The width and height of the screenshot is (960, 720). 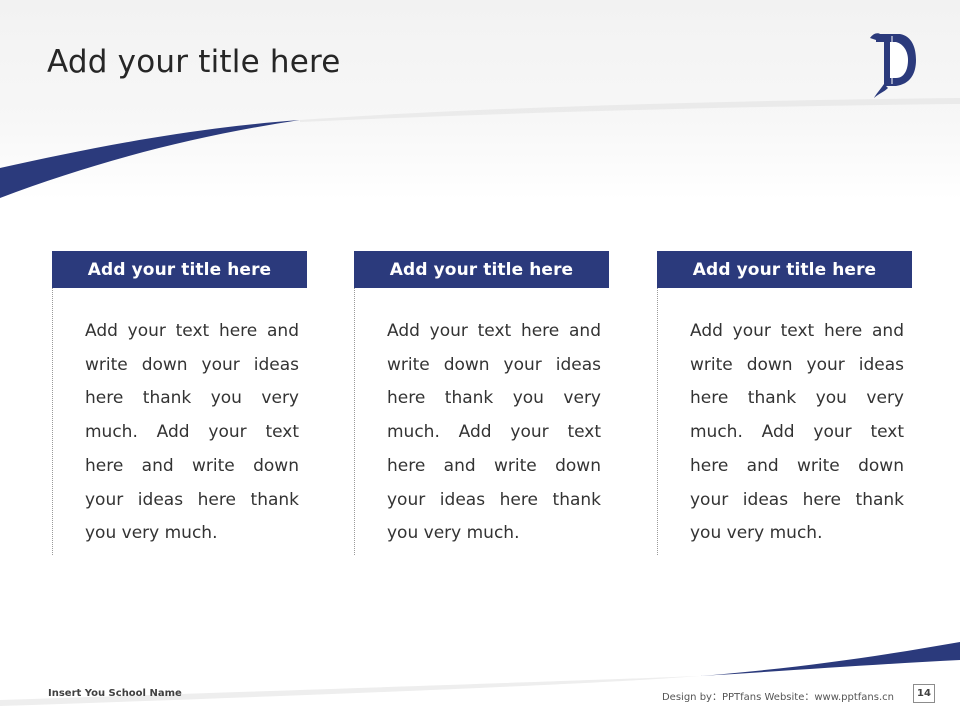 I want to click on top-swoosh-fade, so click(x=630, y=110).